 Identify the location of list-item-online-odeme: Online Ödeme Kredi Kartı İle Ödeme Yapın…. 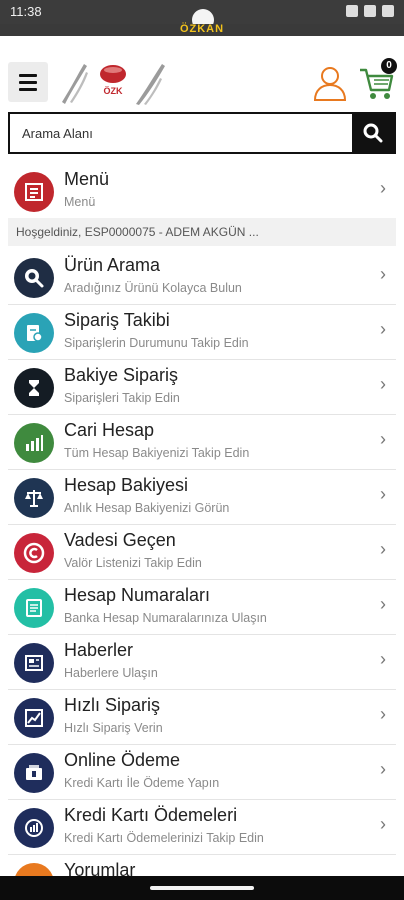
(202, 772).